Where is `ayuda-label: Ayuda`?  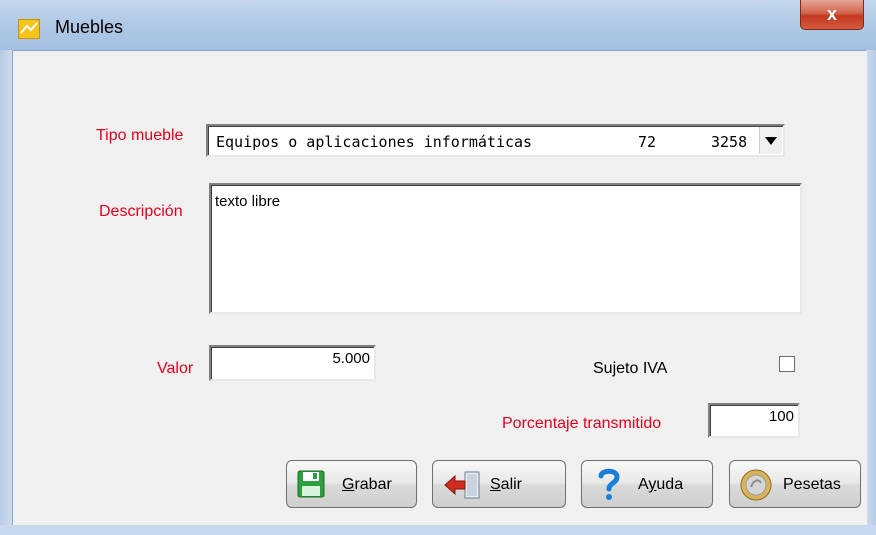
ayuda-label: Ayuda is located at coordinates (661, 484).